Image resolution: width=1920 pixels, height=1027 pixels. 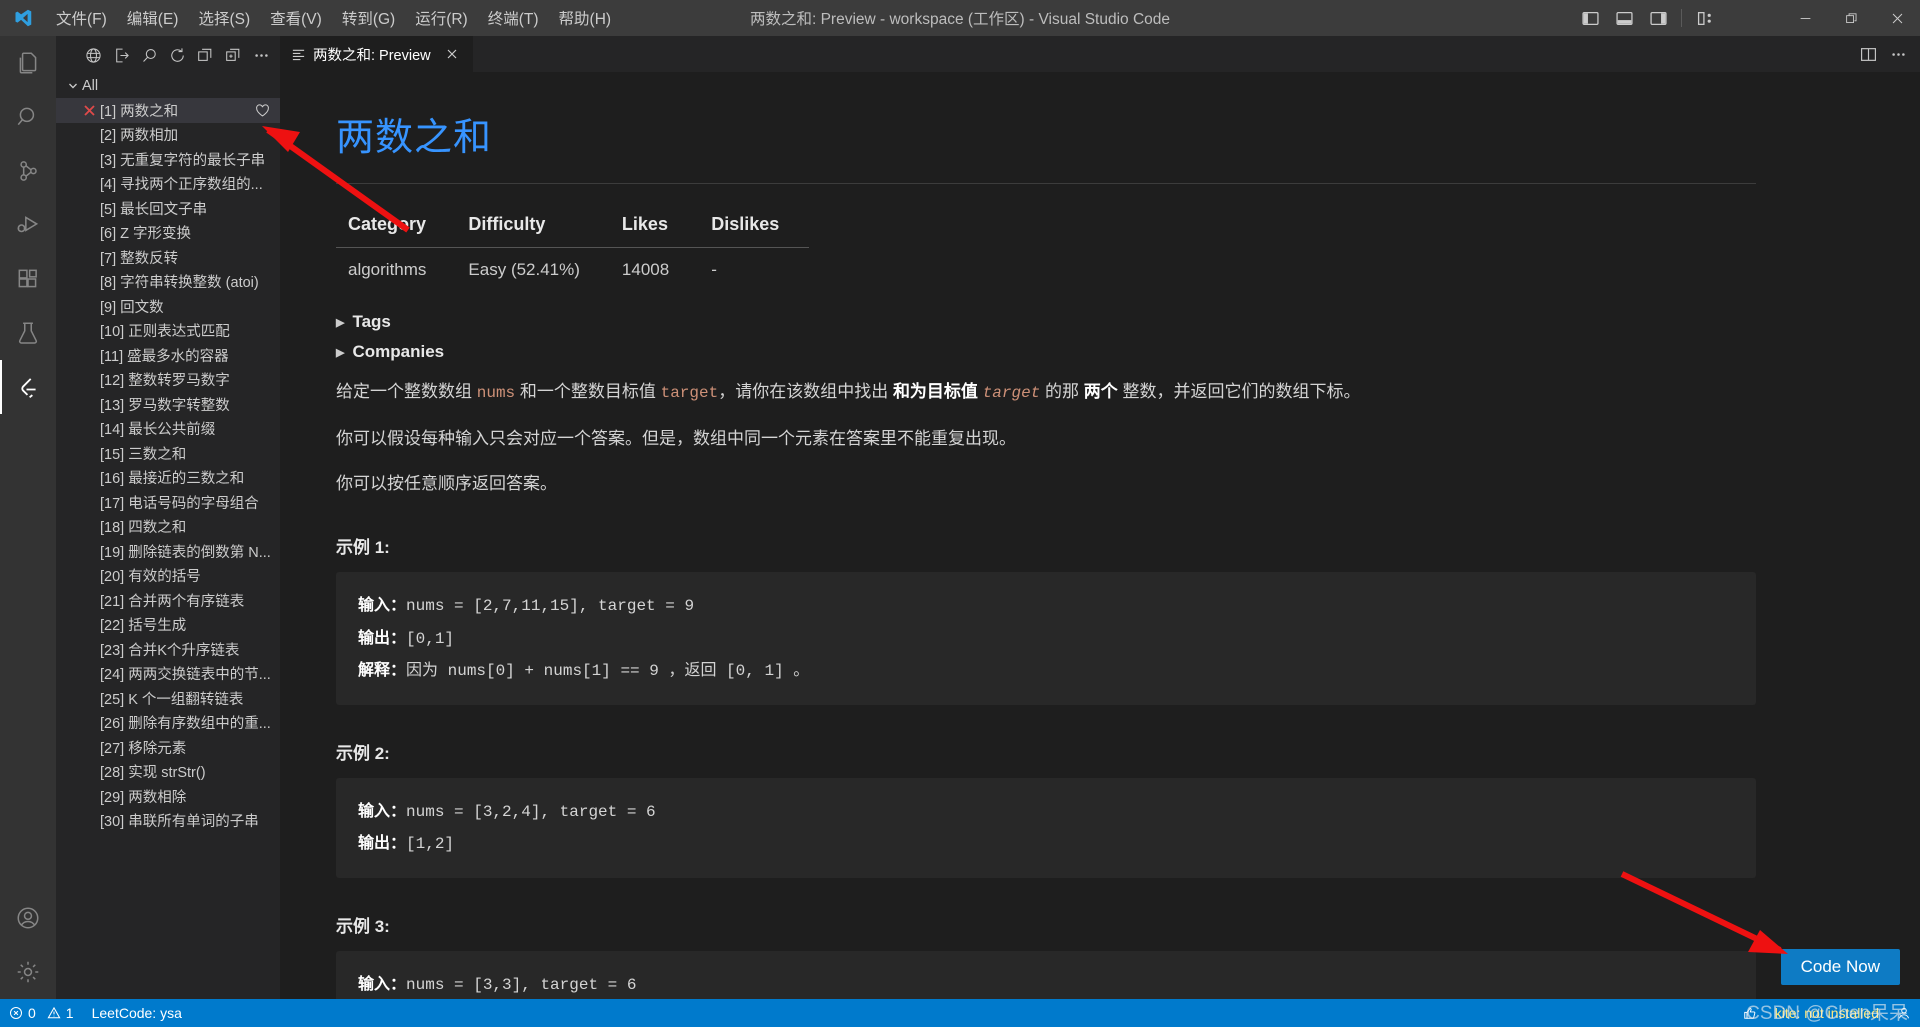 What do you see at coordinates (168, 355) in the screenshot?
I see `problem-list-item: [11] 盛最多水的容器` at bounding box center [168, 355].